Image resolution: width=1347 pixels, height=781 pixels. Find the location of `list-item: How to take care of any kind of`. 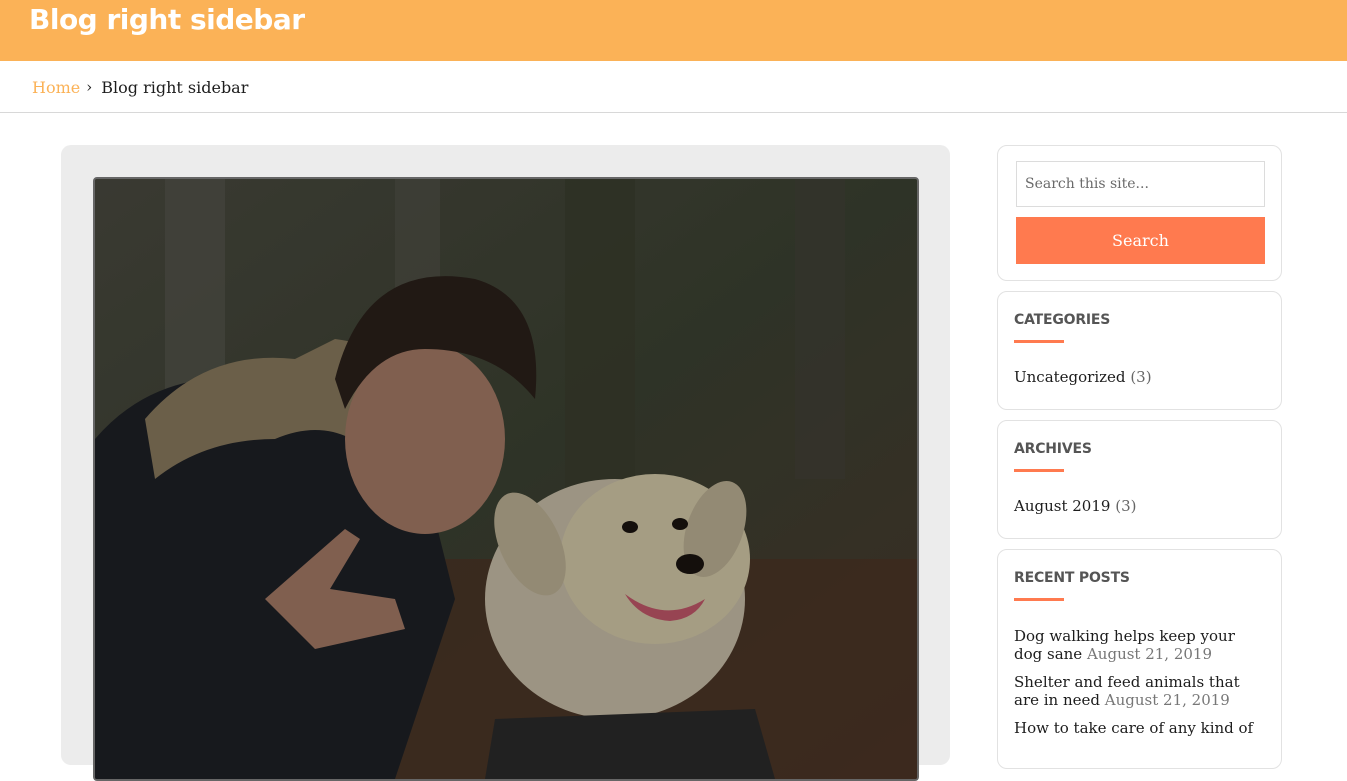

list-item: How to take care of any kind of is located at coordinates (1139, 728).